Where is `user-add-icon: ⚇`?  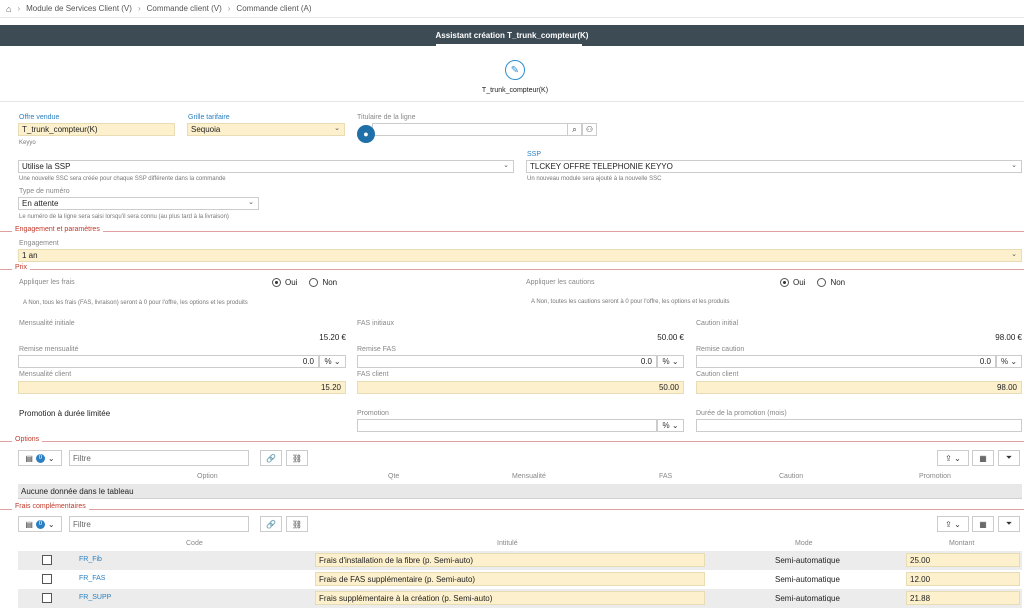
user-add-icon: ⚇ is located at coordinates (589, 129).